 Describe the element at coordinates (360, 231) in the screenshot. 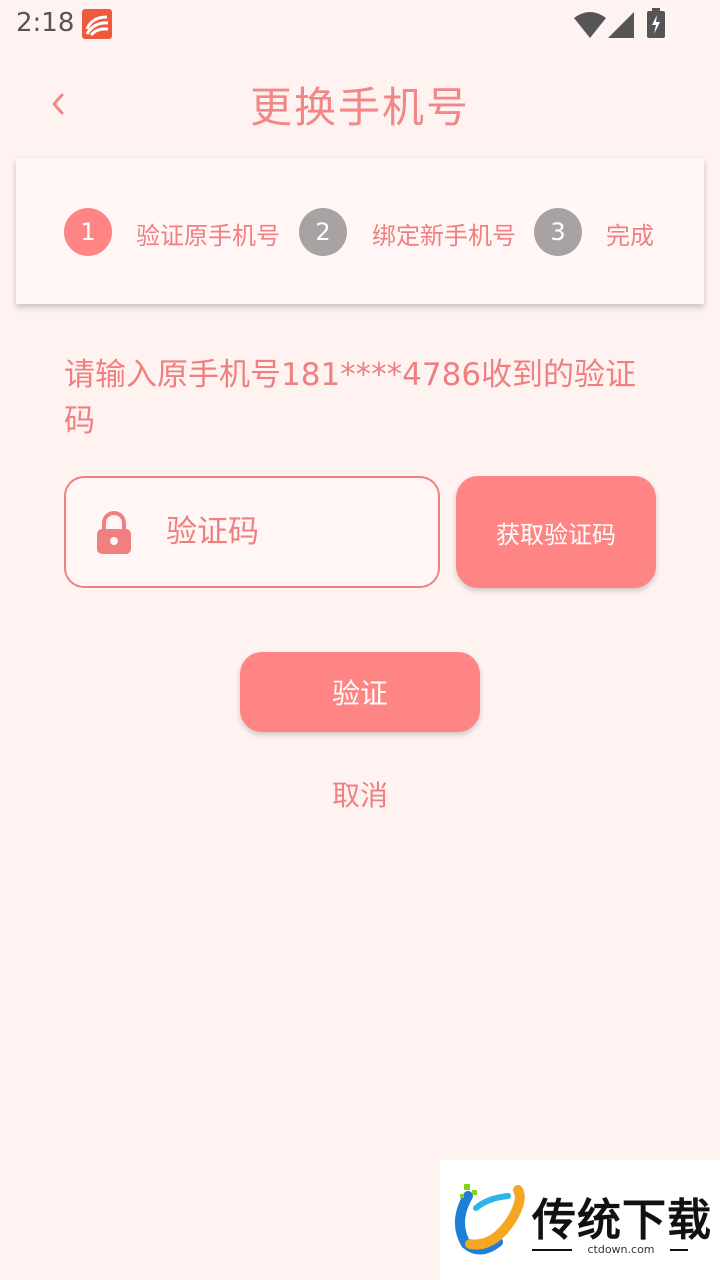

I see `steps-progress-card: 1 验证原手机号 2 绑定新手机号 3 完成` at that location.